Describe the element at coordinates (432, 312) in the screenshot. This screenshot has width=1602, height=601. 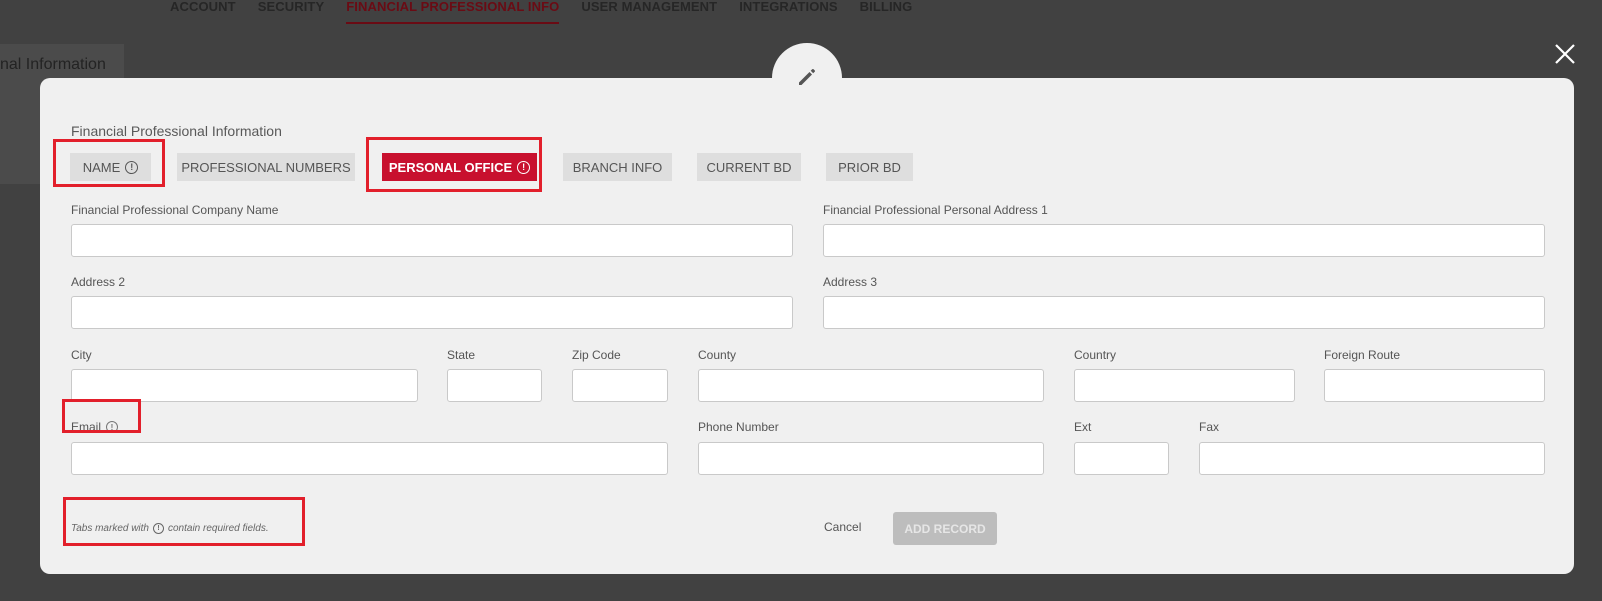
I see `address2-input` at that location.